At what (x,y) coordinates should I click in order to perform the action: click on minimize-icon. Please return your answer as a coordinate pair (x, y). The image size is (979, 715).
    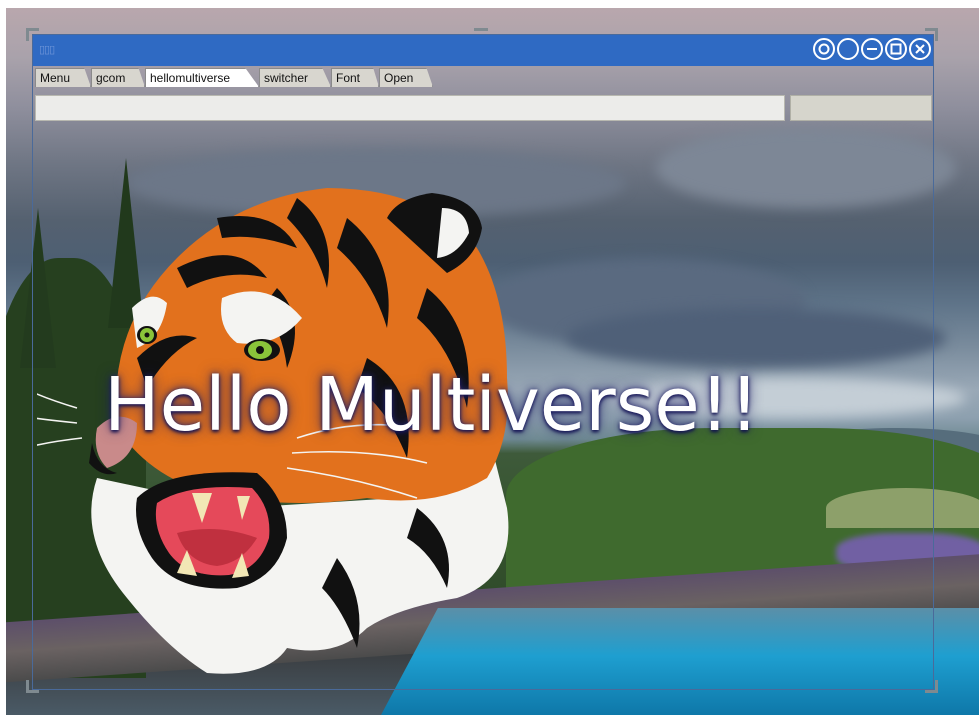
    Looking at the image, I should click on (872, 49).